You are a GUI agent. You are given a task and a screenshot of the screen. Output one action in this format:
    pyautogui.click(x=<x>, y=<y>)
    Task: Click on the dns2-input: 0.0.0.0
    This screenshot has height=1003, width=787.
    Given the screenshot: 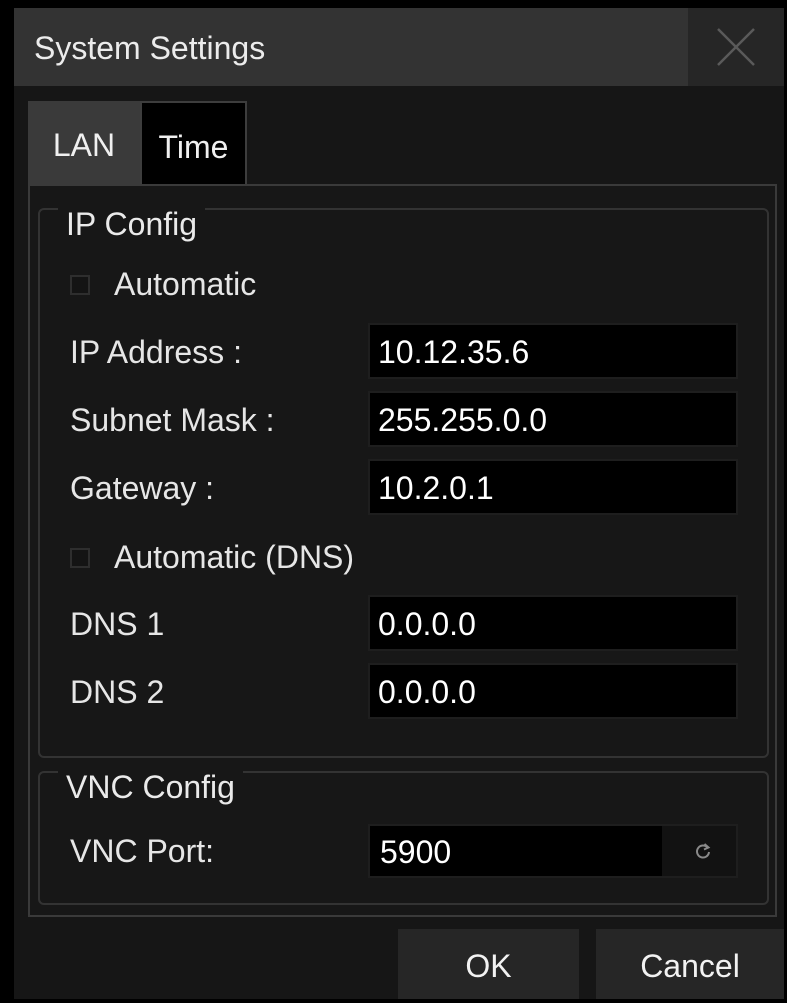 What is the action you would take?
    pyautogui.click(x=553, y=691)
    